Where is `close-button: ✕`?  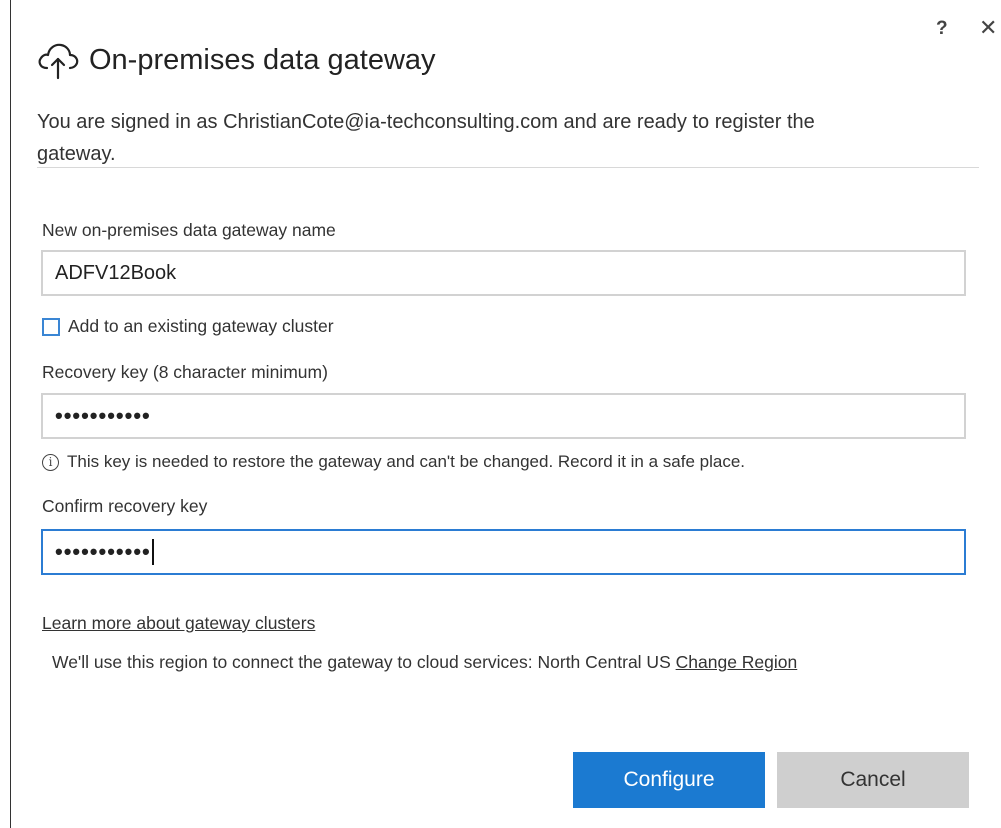
close-button: ✕ is located at coordinates (988, 28).